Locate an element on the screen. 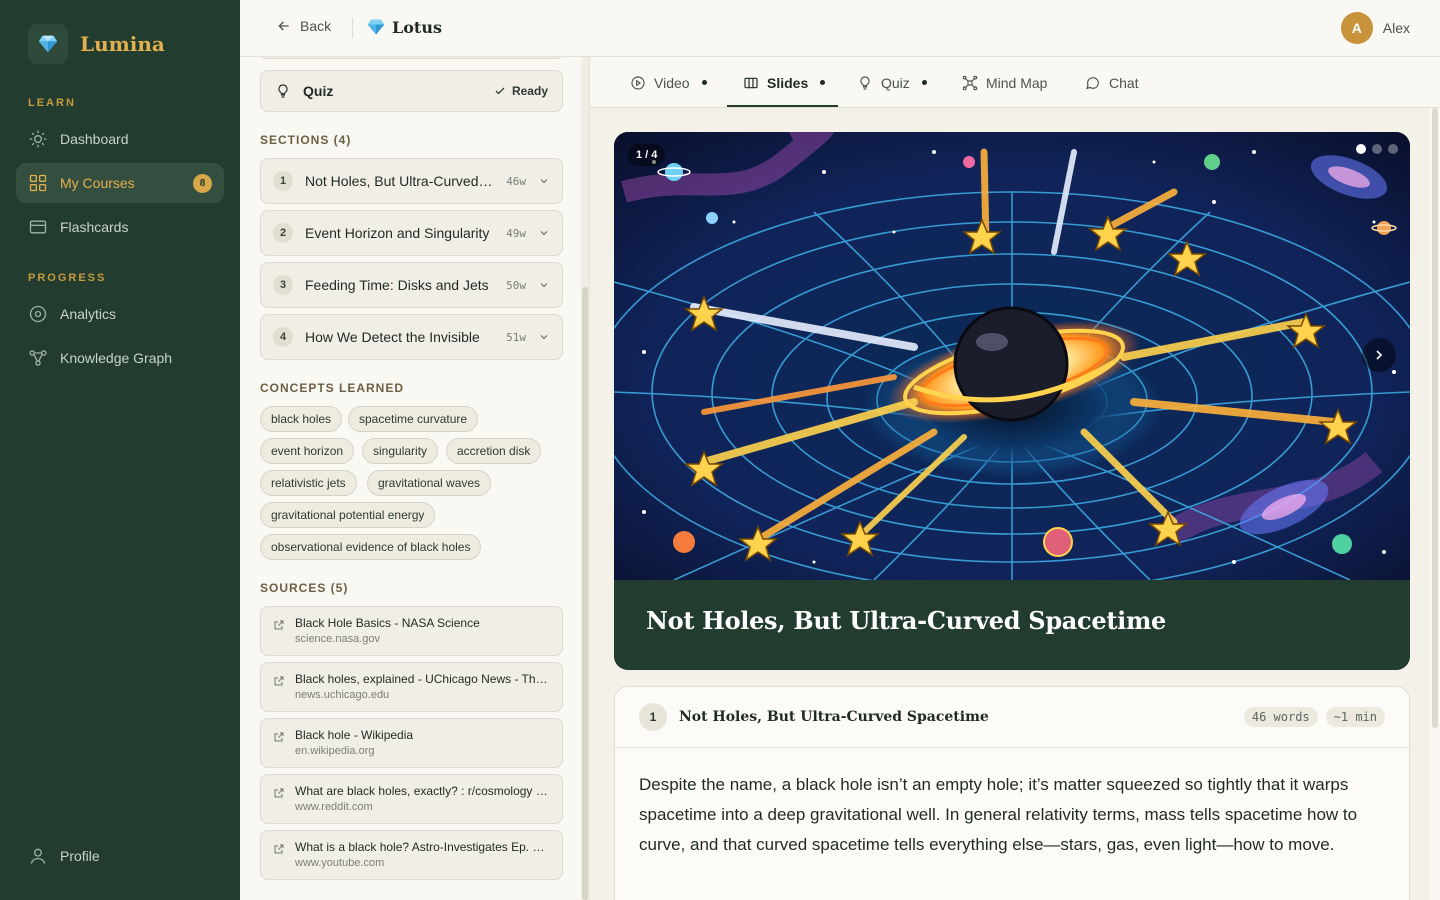 This screenshot has height=900, width=1440. active-tab-indicator is located at coordinates (782, 106).